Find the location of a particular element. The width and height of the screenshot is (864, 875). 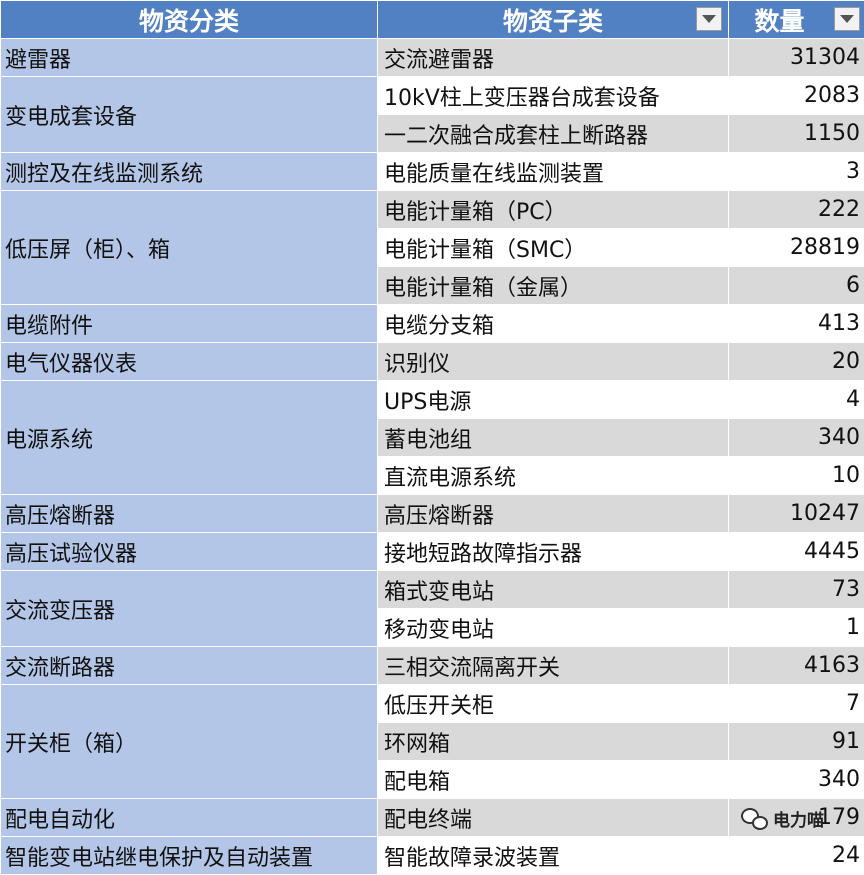

quantity-cell: 91 is located at coordinates (796, 742).